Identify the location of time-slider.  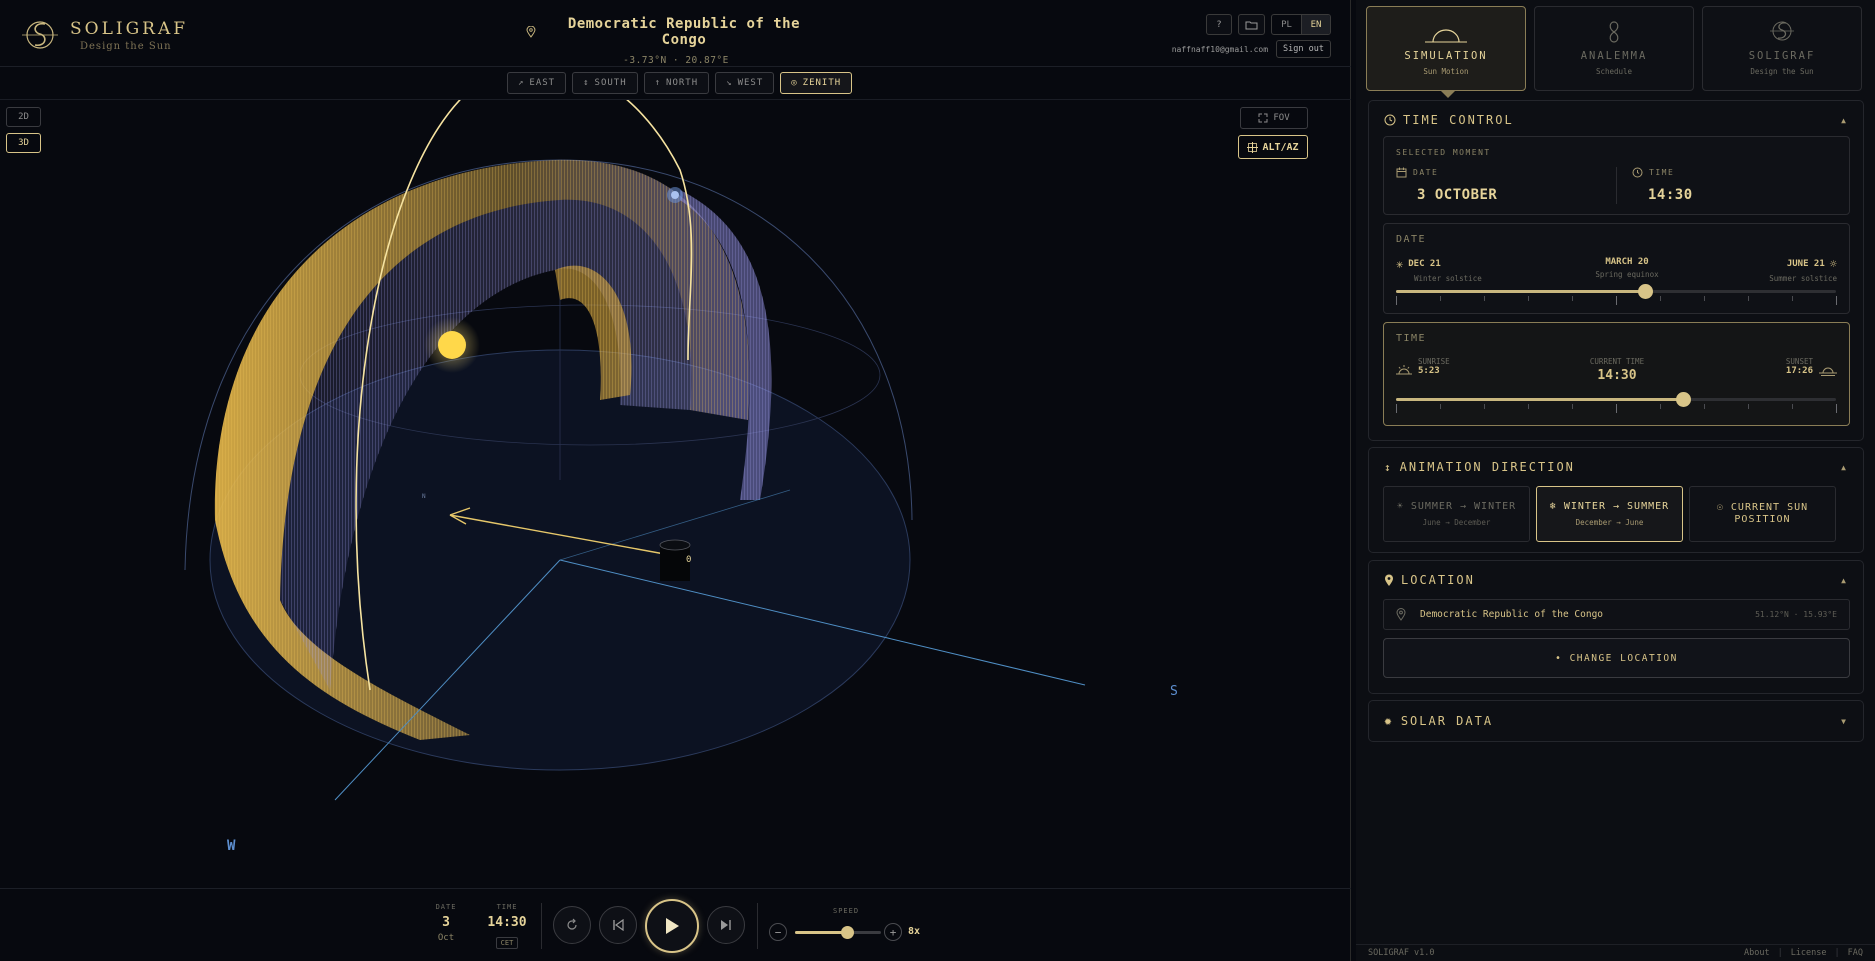
(1616, 399).